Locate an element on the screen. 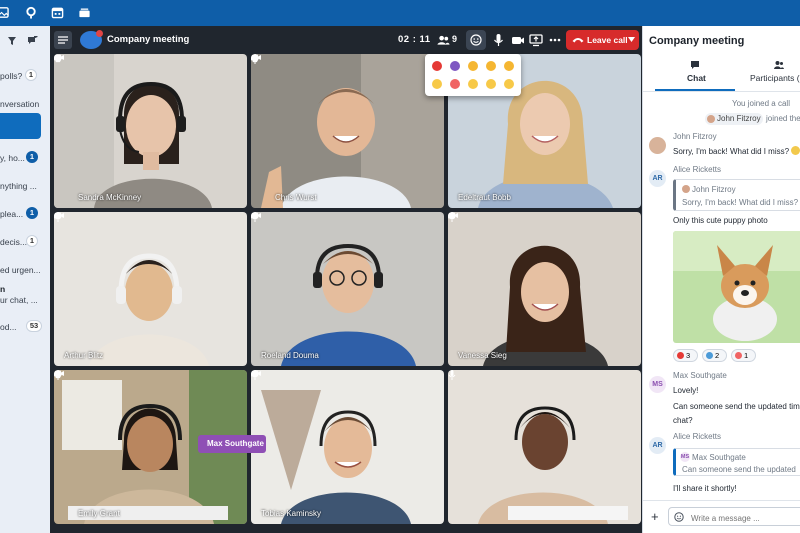 The image size is (800, 533). leave-call-label: Leave call is located at coordinates (607, 40).